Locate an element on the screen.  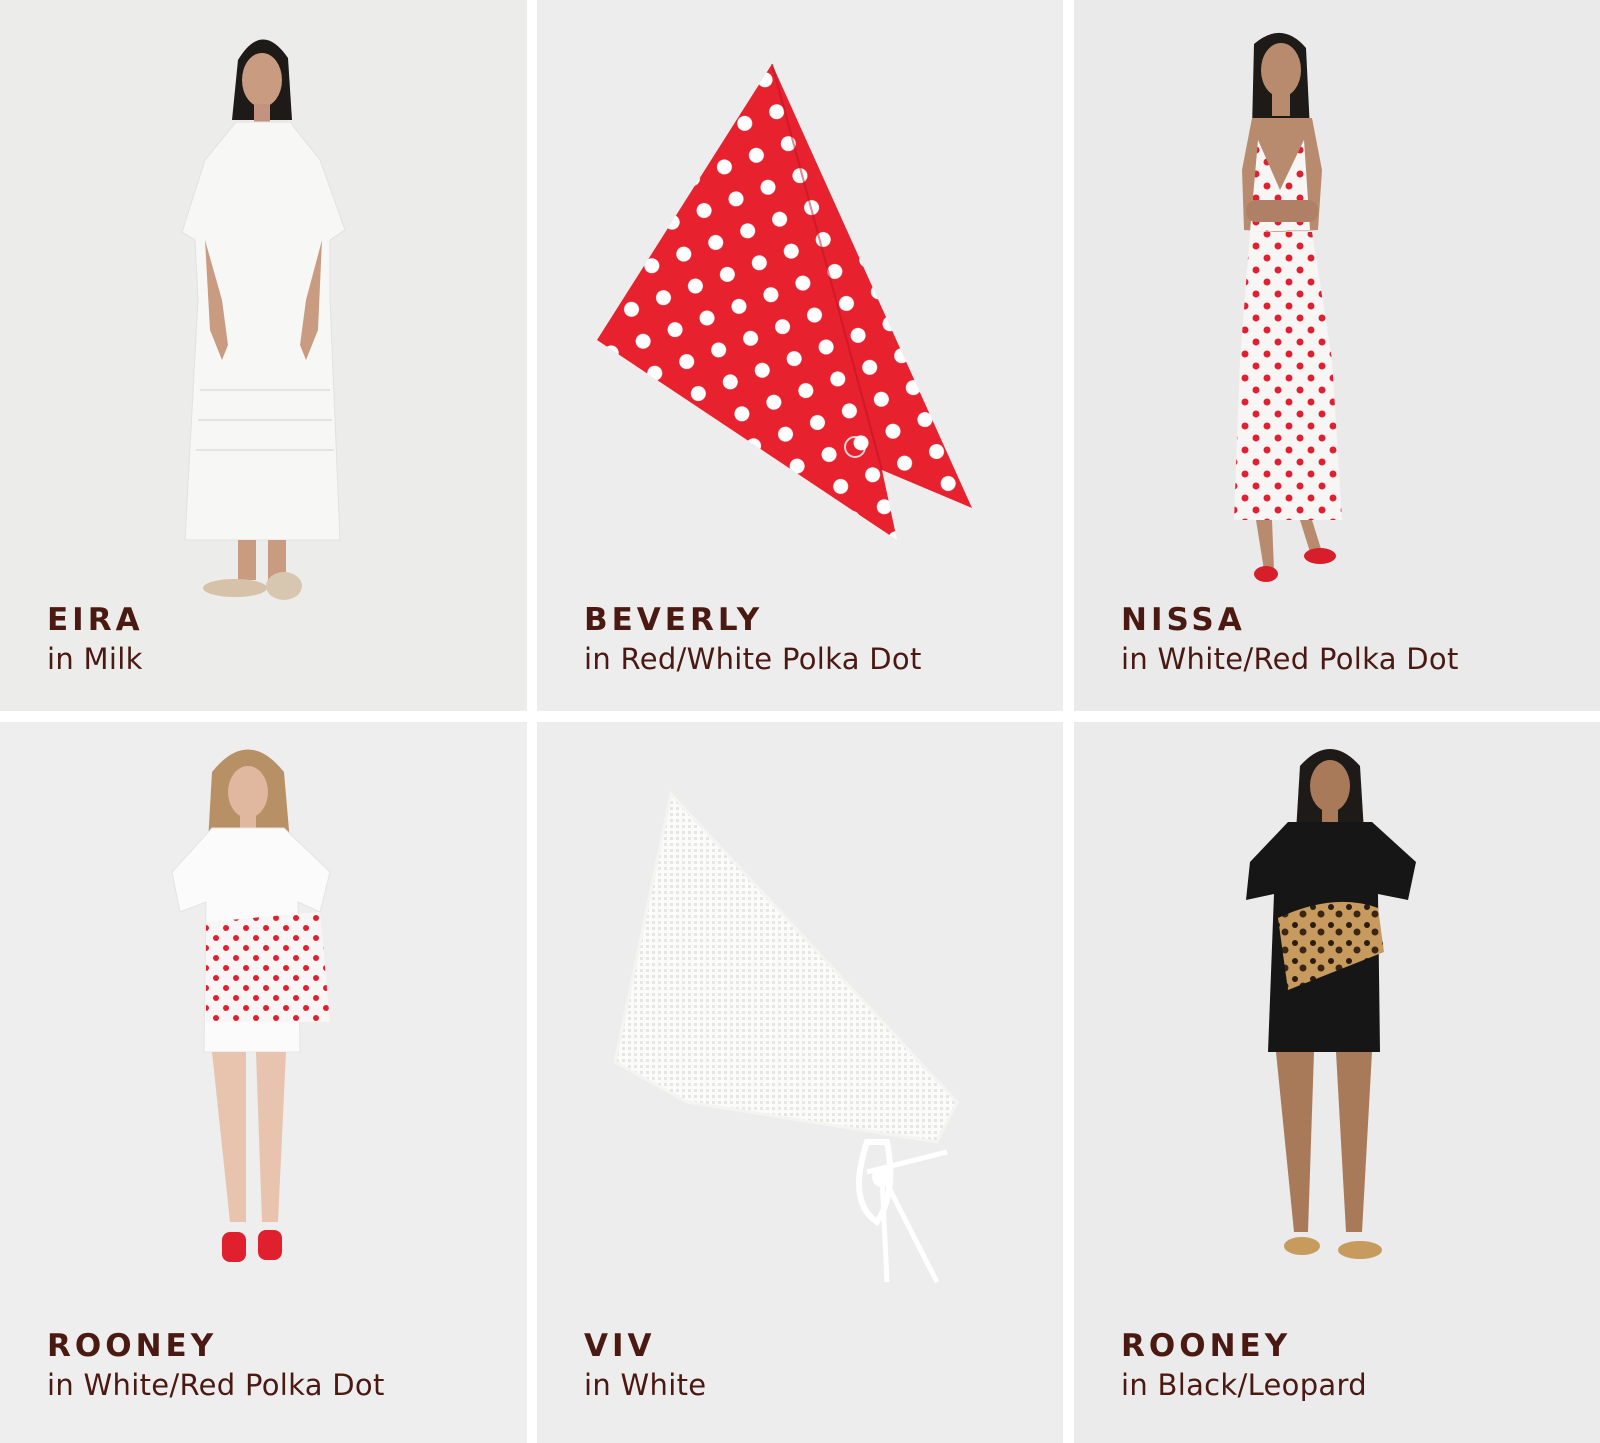
product-color: in Black/Leopard is located at coordinates (1244, 1385).